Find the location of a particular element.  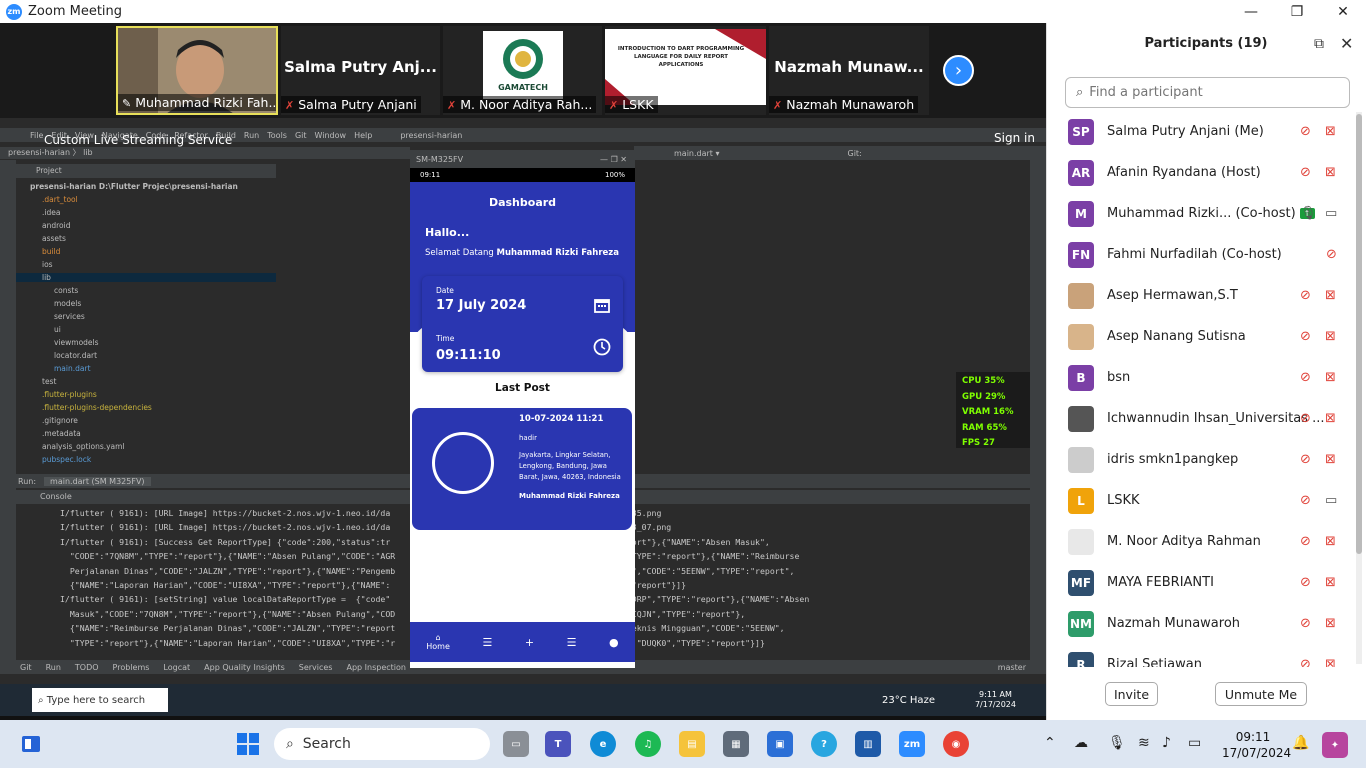

tree-item: viewmodels is located at coordinates (76, 342).